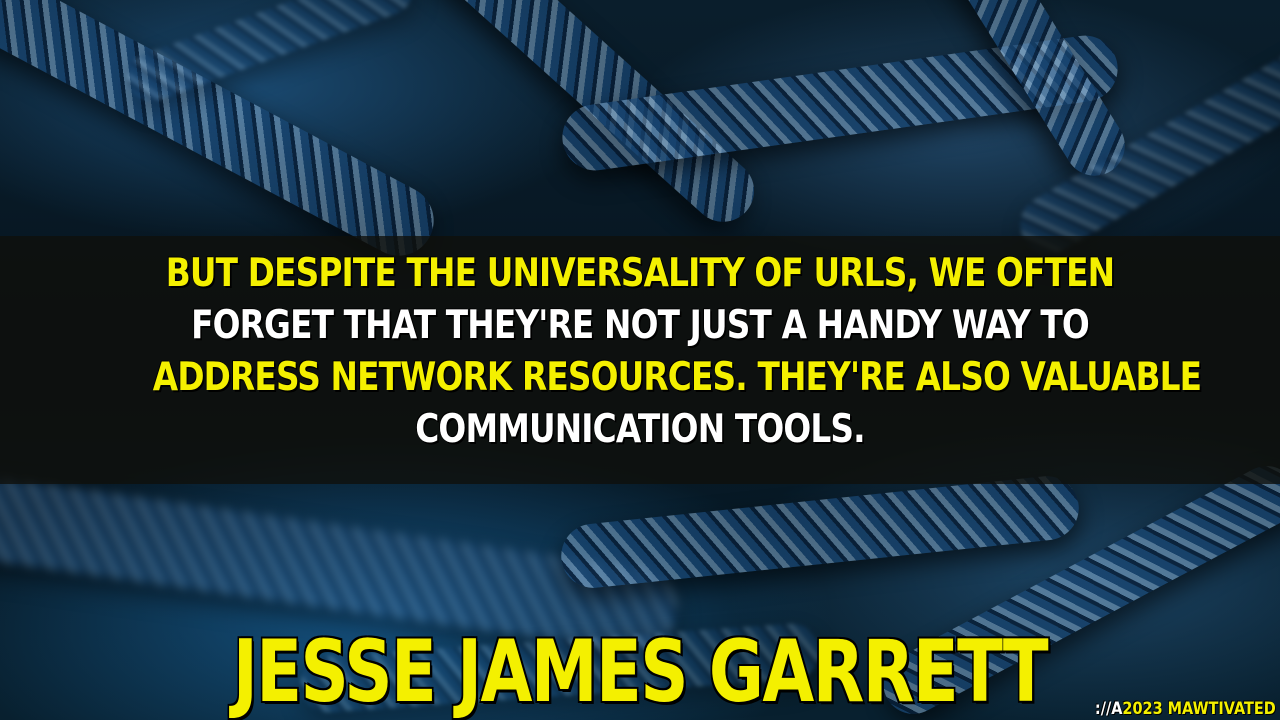 The image size is (1280, 720). I want to click on watermark-text: 2023 MAWTIVATED, so click(1199, 709).